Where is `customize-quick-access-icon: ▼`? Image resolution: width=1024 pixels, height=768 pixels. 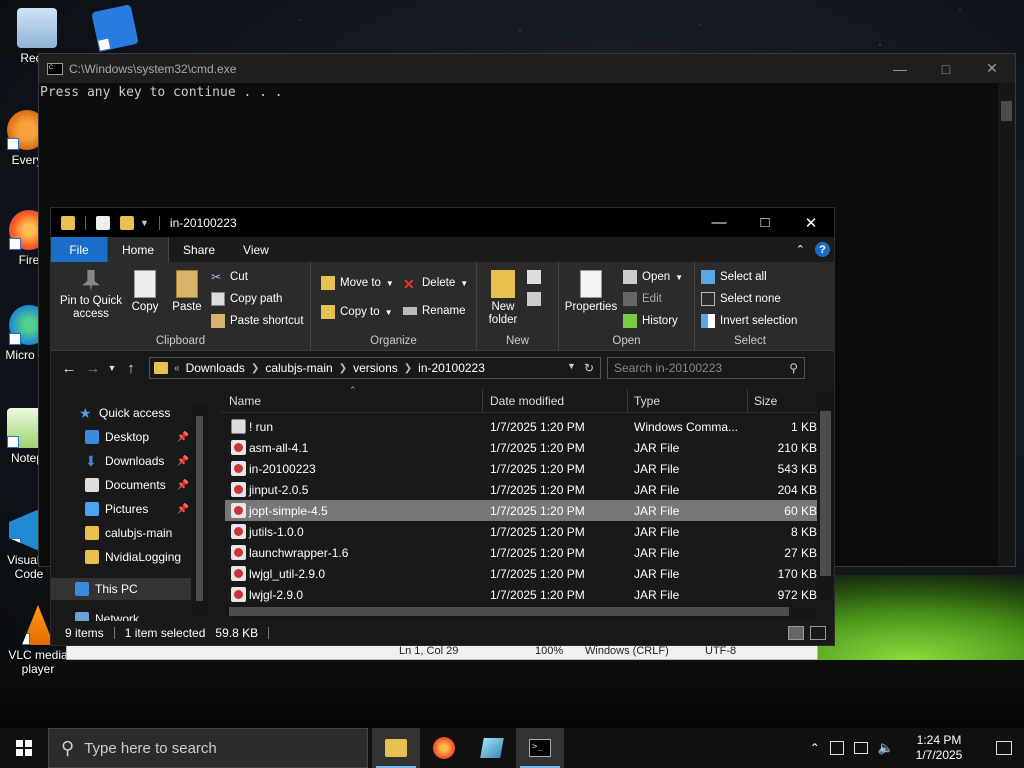 customize-quick-access-icon: ▼ is located at coordinates (144, 223).